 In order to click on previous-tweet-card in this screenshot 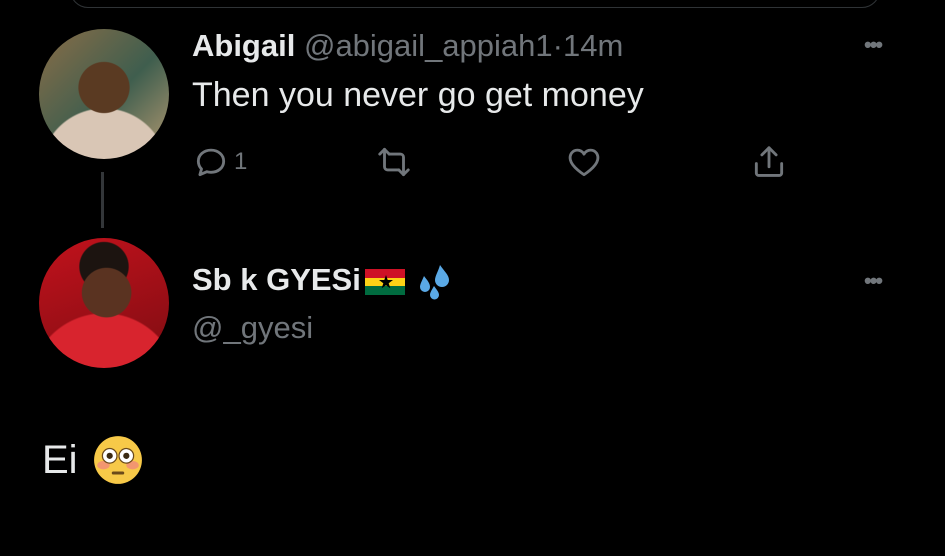, I will do `click(475, 4)`.